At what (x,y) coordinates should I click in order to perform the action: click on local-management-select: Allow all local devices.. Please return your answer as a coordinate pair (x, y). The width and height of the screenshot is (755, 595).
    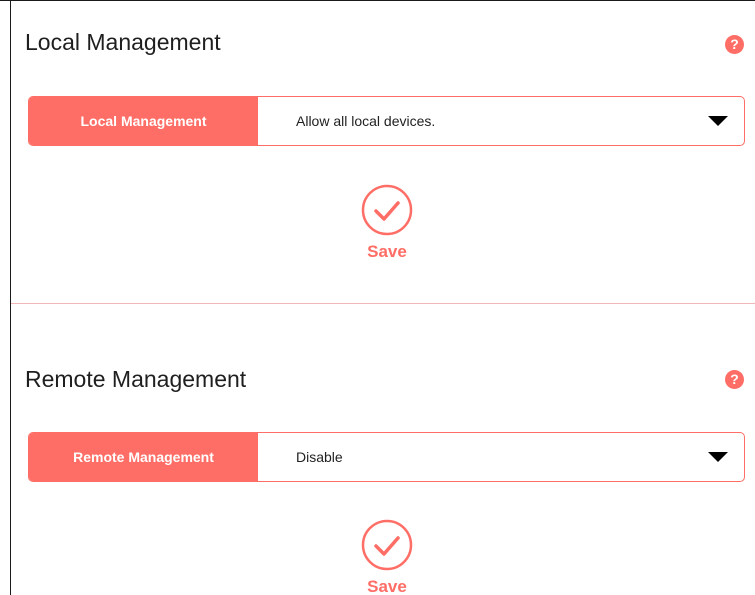
    Looking at the image, I should click on (501, 121).